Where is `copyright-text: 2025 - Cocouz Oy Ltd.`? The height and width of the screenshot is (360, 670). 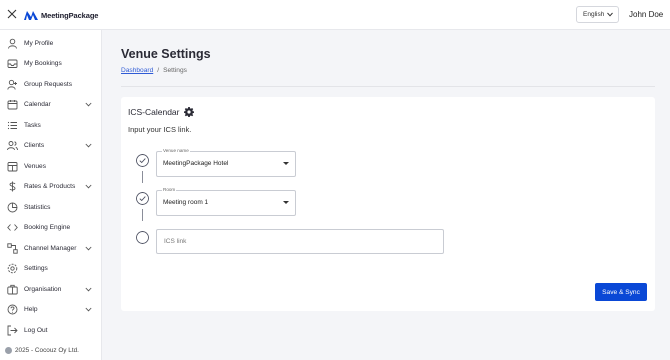
copyright-text: 2025 - Cocouz Oy Ltd. is located at coordinates (47, 350).